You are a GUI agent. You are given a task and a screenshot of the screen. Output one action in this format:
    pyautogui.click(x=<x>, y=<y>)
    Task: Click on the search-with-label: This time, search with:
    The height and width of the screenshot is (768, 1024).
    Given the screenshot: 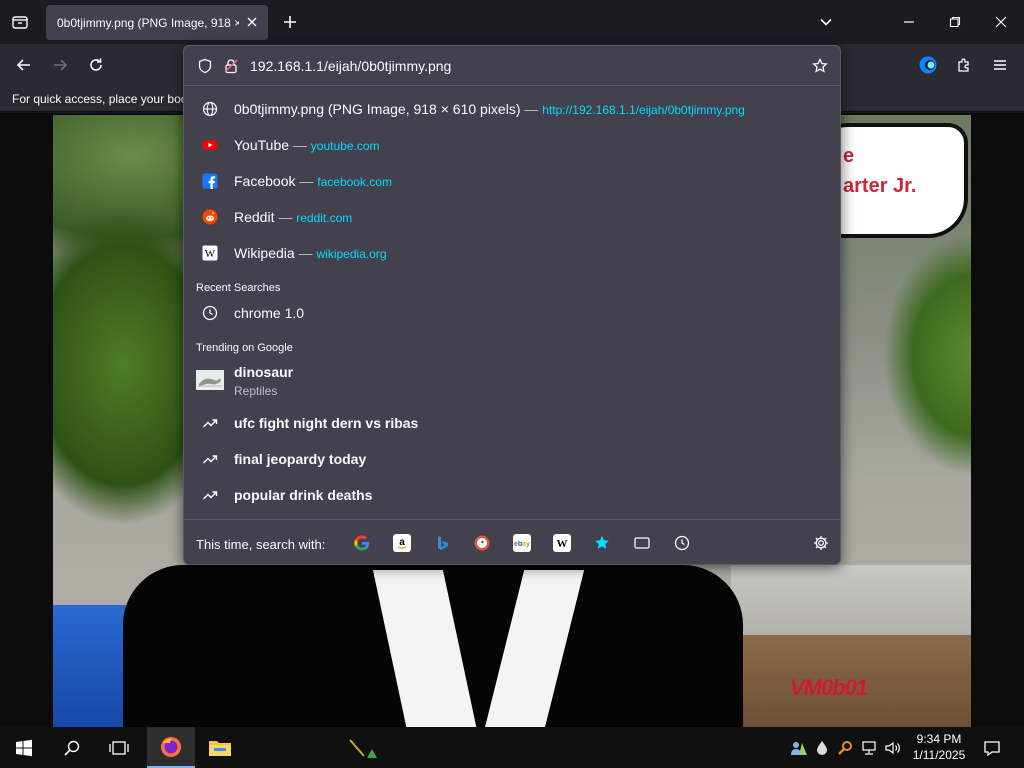 What is the action you would take?
    pyautogui.click(x=261, y=544)
    